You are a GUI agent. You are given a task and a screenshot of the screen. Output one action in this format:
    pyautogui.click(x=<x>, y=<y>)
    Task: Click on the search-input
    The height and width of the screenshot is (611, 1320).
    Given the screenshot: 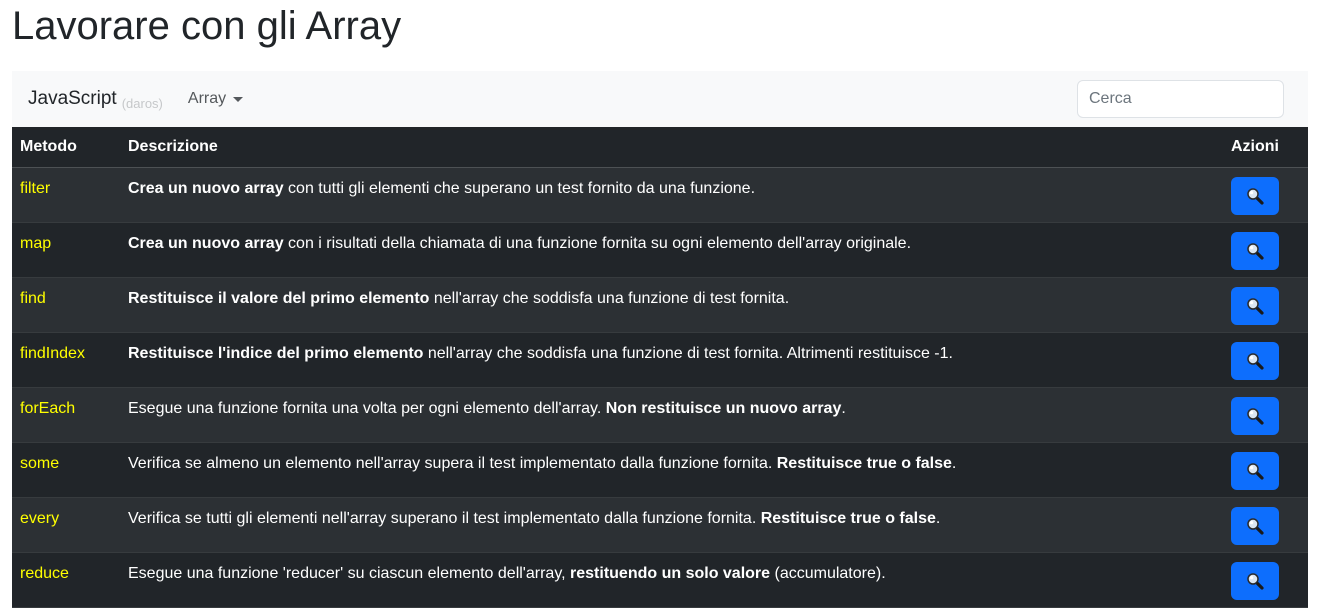 What is the action you would take?
    pyautogui.click(x=1180, y=99)
    